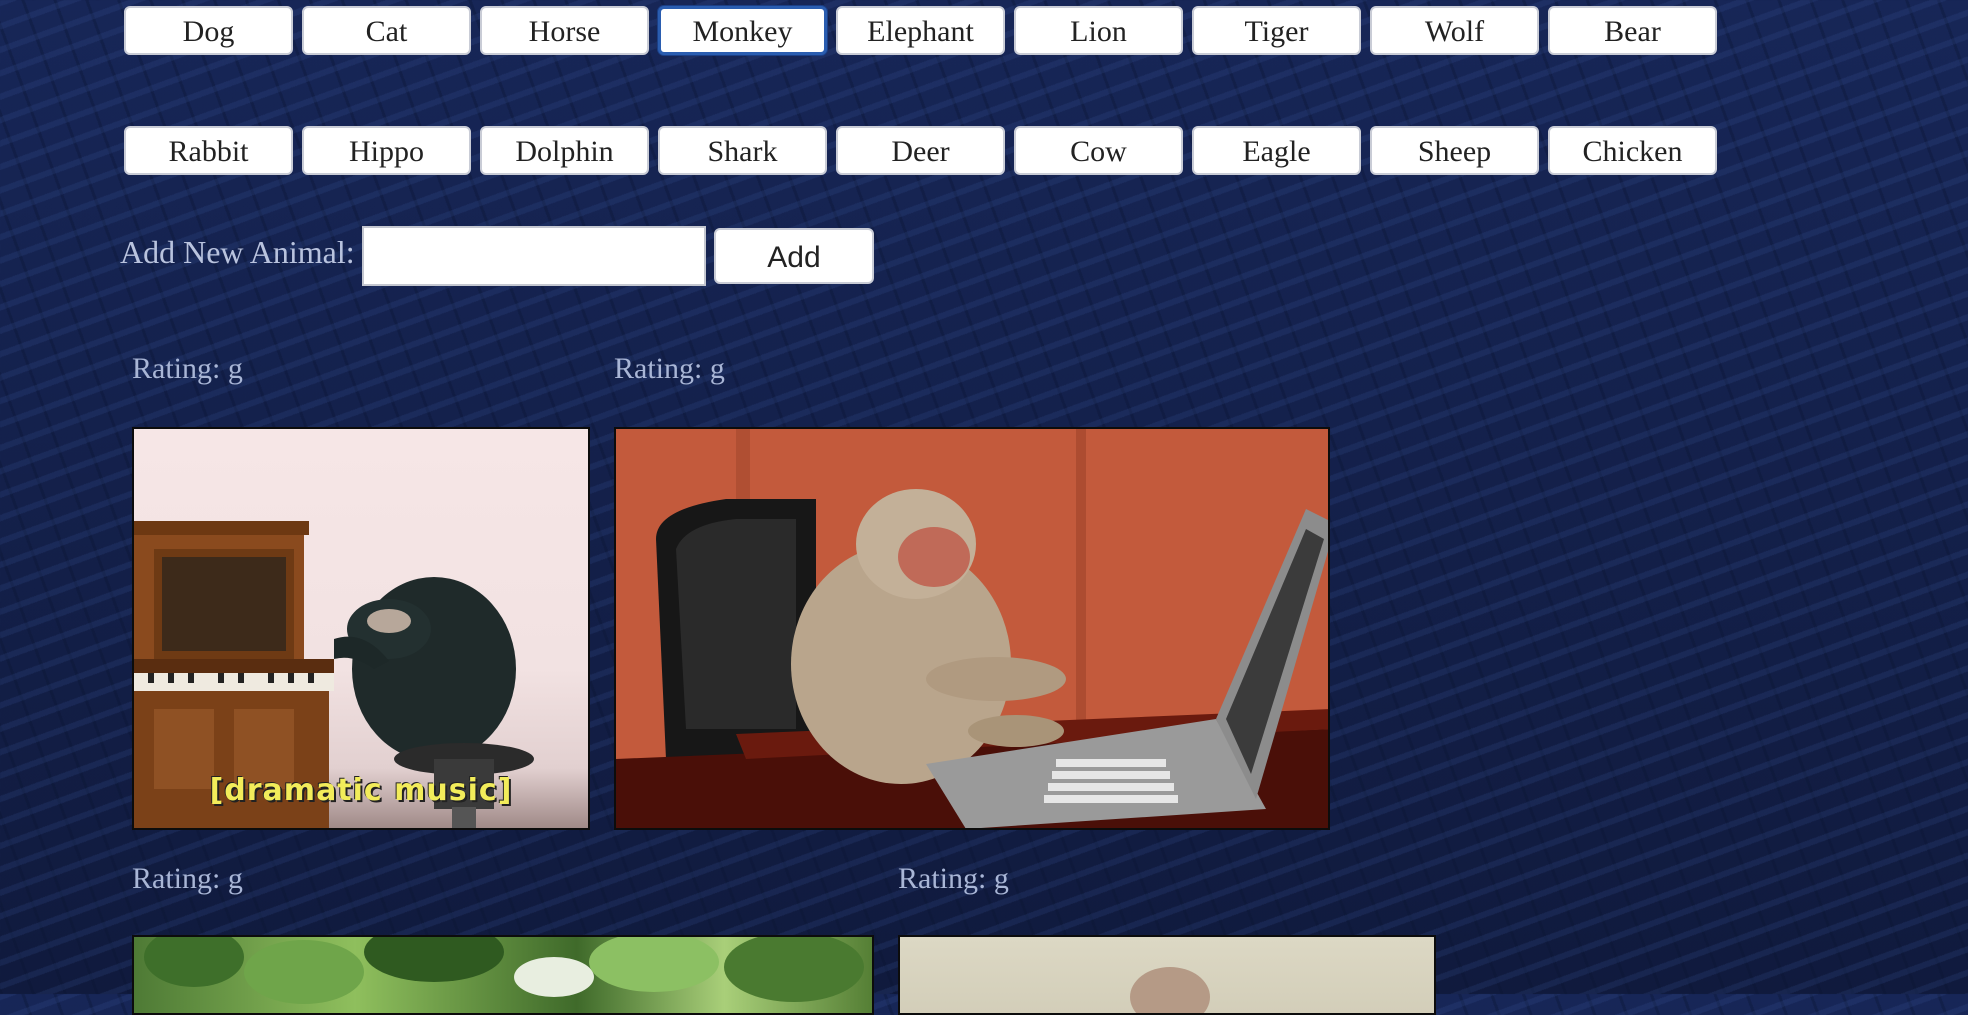 Image resolution: width=1968 pixels, height=1015 pixels. Describe the element at coordinates (237, 252) in the screenshot. I see `add-animal-label: Add New Animal:` at that location.